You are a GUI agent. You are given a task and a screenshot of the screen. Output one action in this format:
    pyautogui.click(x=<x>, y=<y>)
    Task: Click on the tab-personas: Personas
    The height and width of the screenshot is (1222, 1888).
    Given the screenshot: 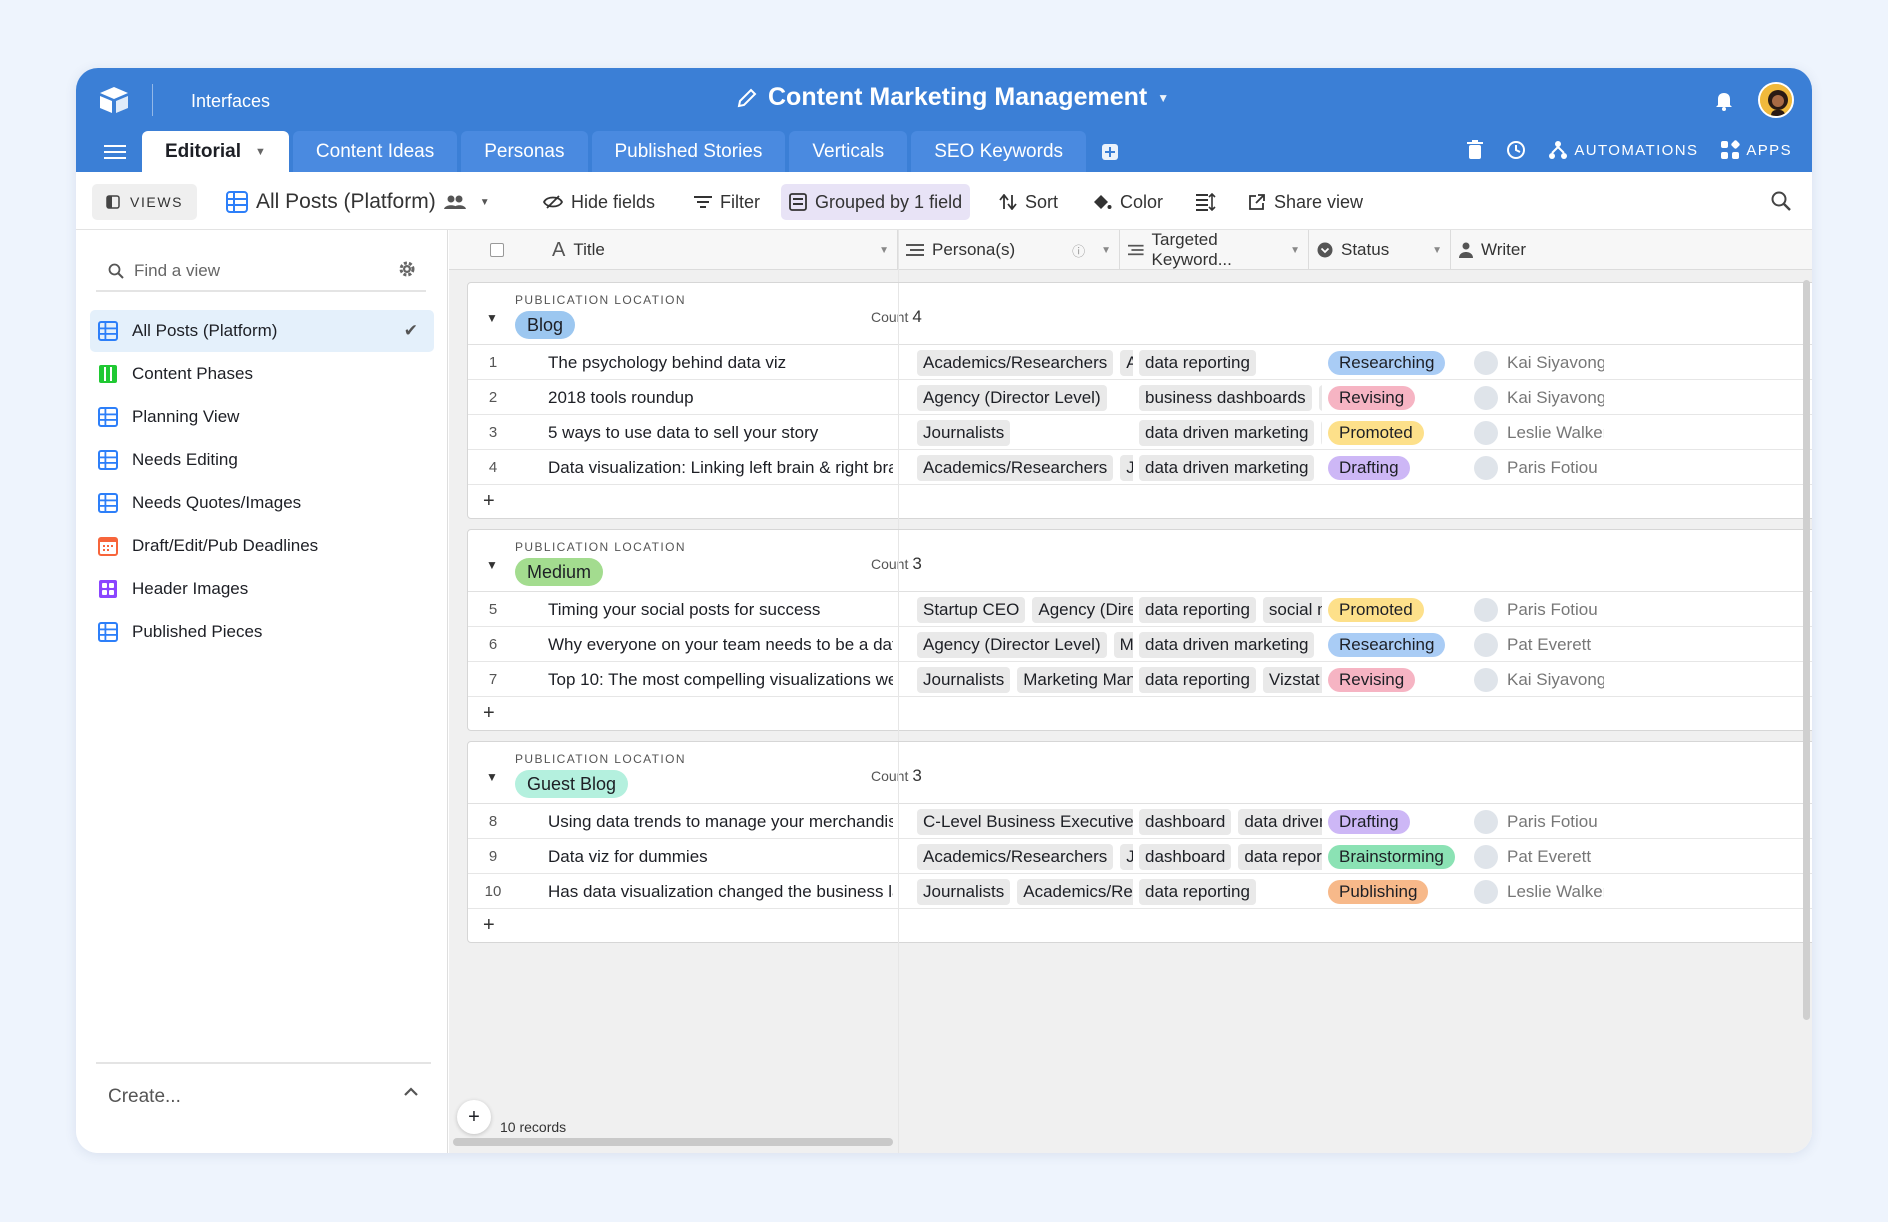 What is the action you would take?
    pyautogui.click(x=524, y=151)
    